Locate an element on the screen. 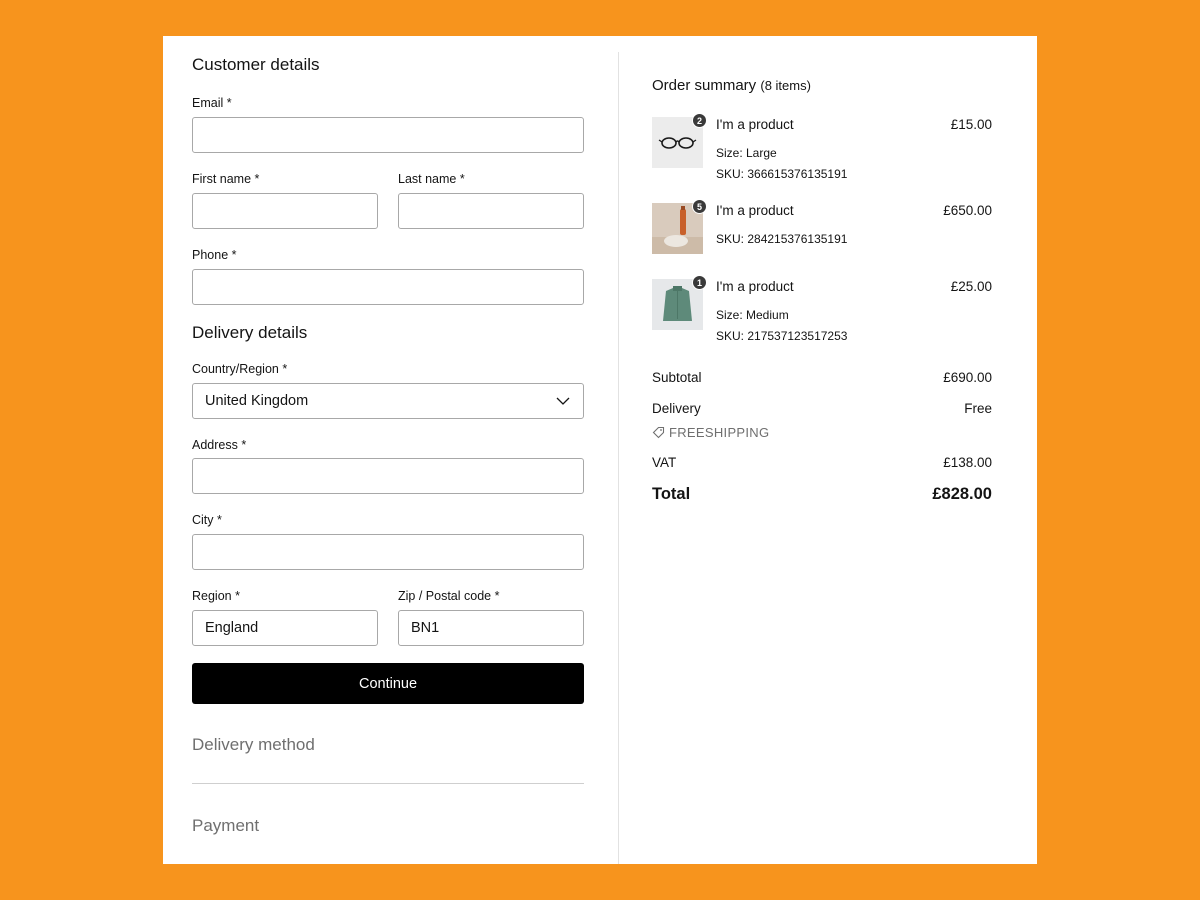 This screenshot has height=900, width=1200. tag-icon is located at coordinates (658, 432).